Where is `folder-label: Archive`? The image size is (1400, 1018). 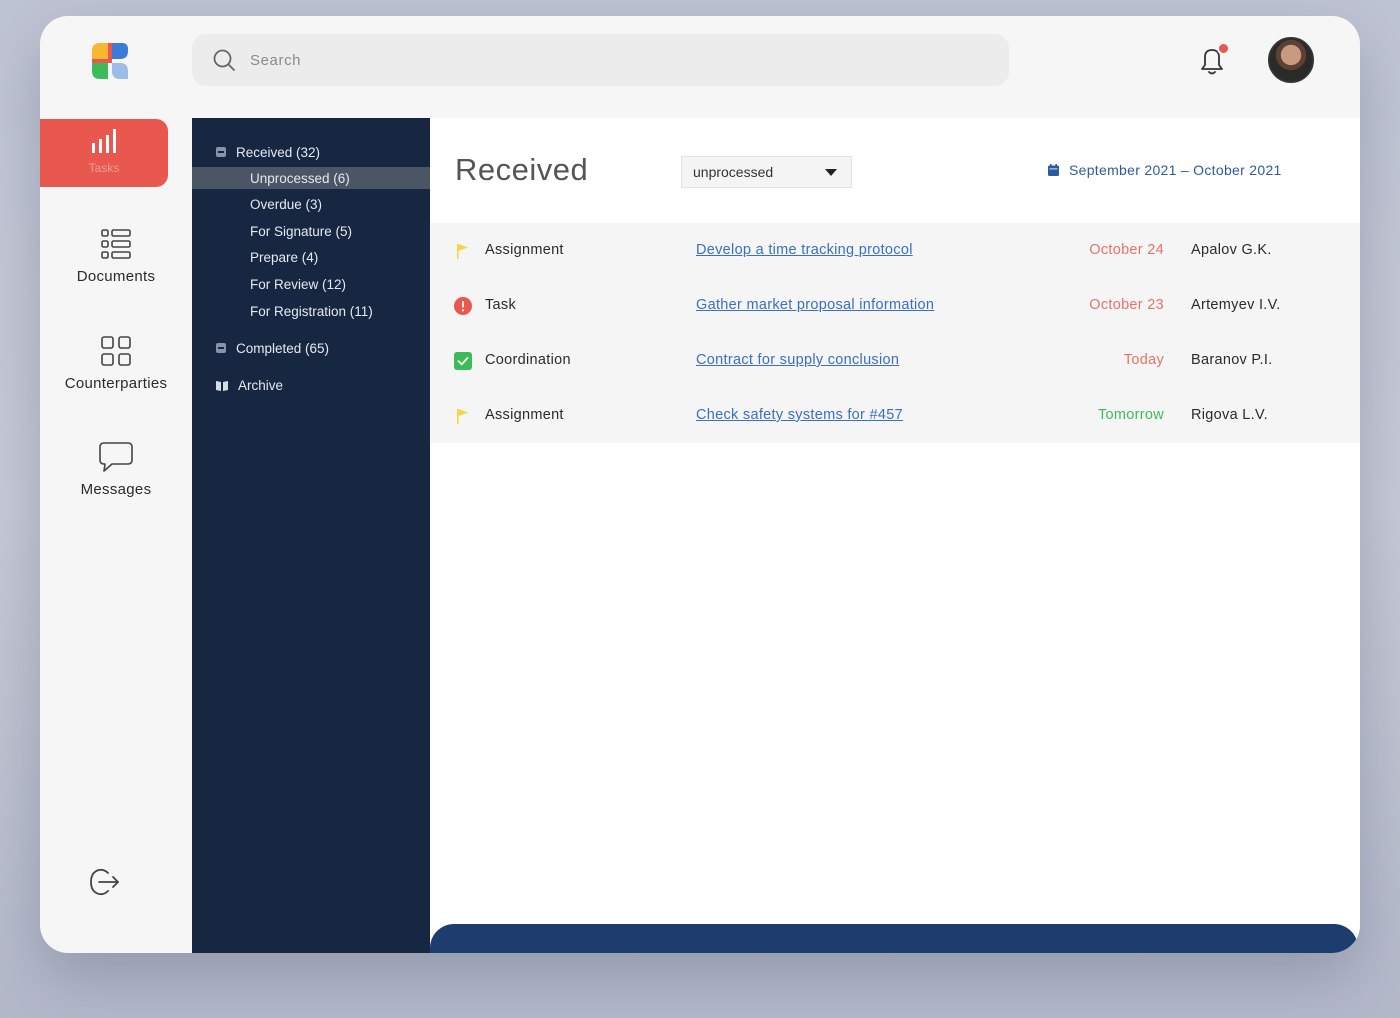 folder-label: Archive is located at coordinates (261, 385).